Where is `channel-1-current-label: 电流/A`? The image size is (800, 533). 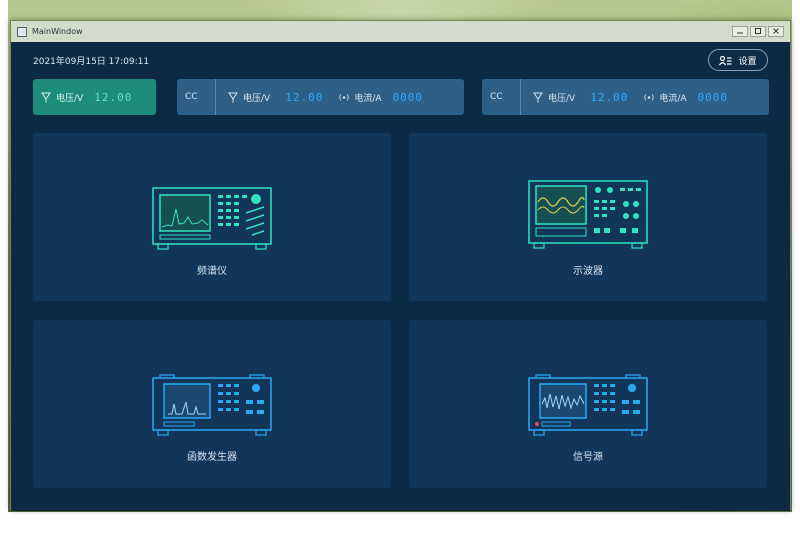 channel-1-current-label: 电流/A is located at coordinates (368, 98).